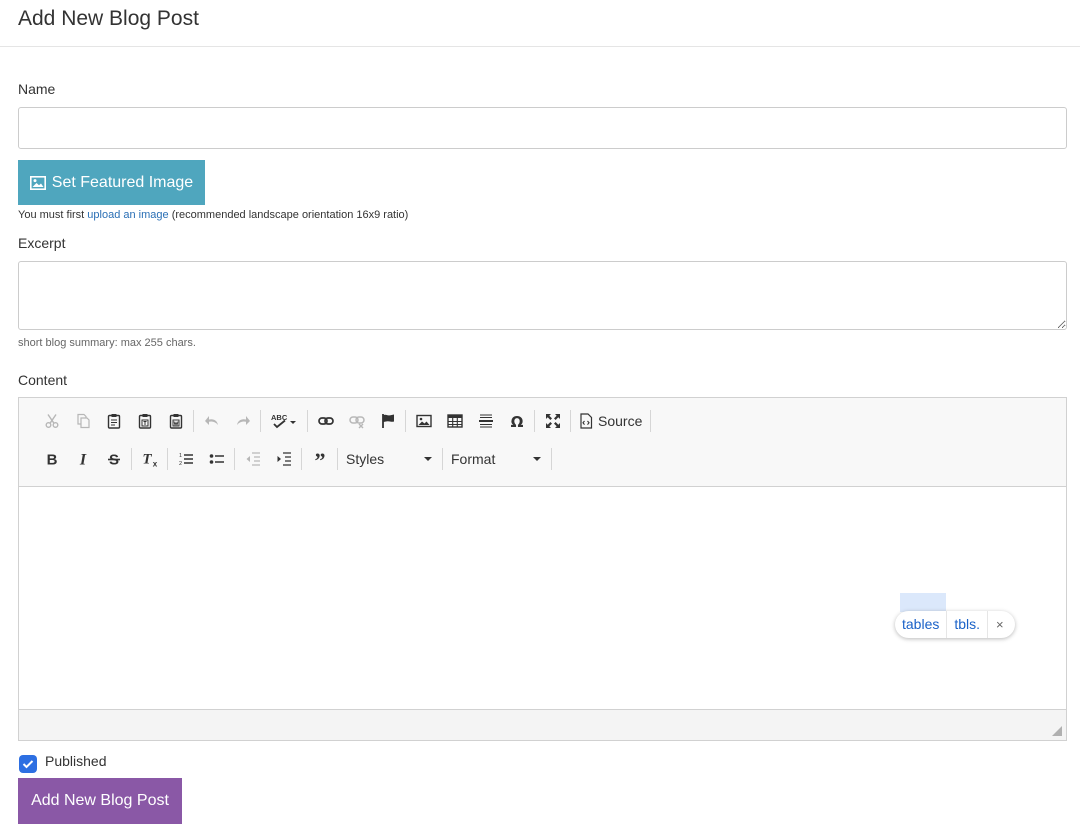  Describe the element at coordinates (51, 215) in the screenshot. I see `help-prefix: You must first` at that location.